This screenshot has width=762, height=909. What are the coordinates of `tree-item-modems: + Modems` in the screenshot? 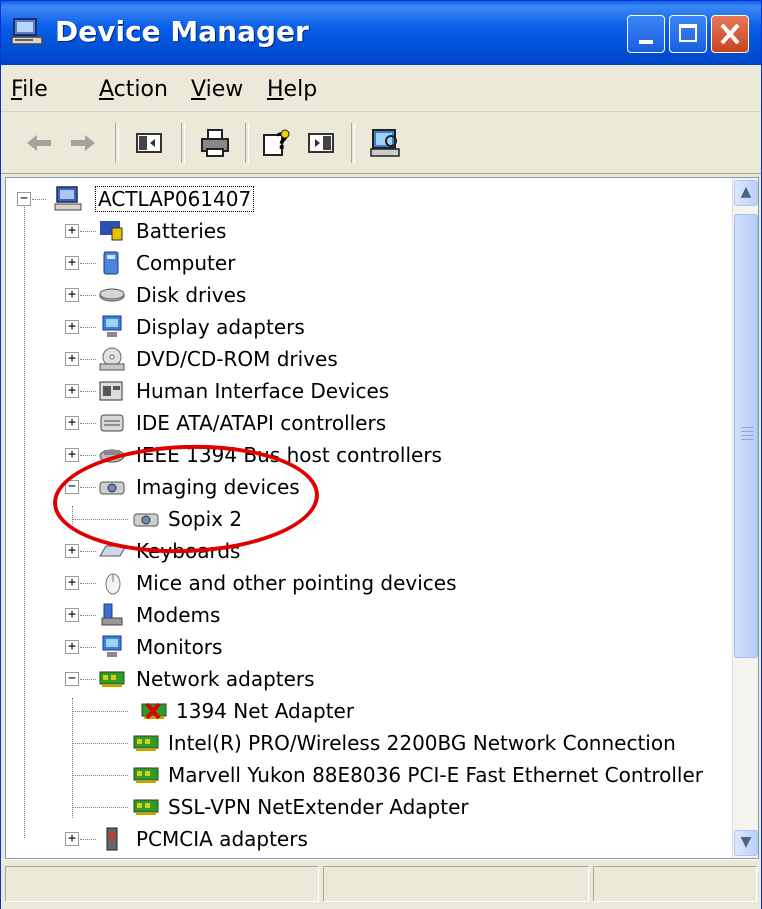 It's located at (369, 616).